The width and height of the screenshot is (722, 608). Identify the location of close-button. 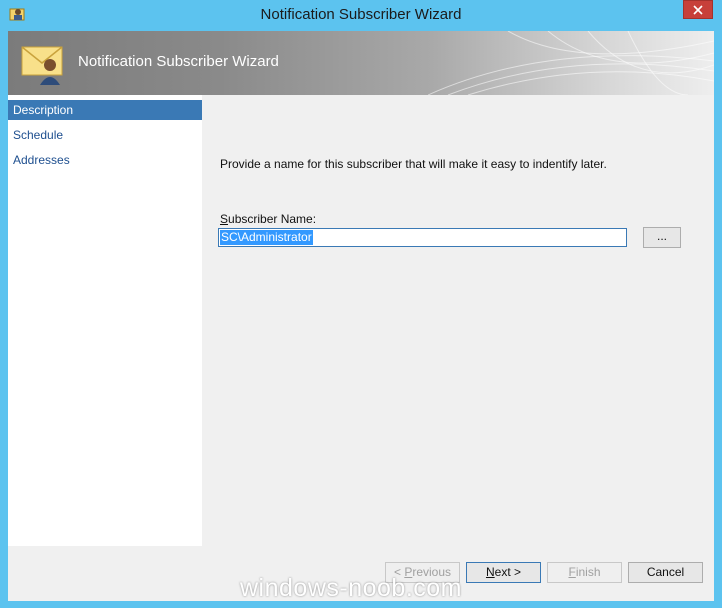
(698, 9).